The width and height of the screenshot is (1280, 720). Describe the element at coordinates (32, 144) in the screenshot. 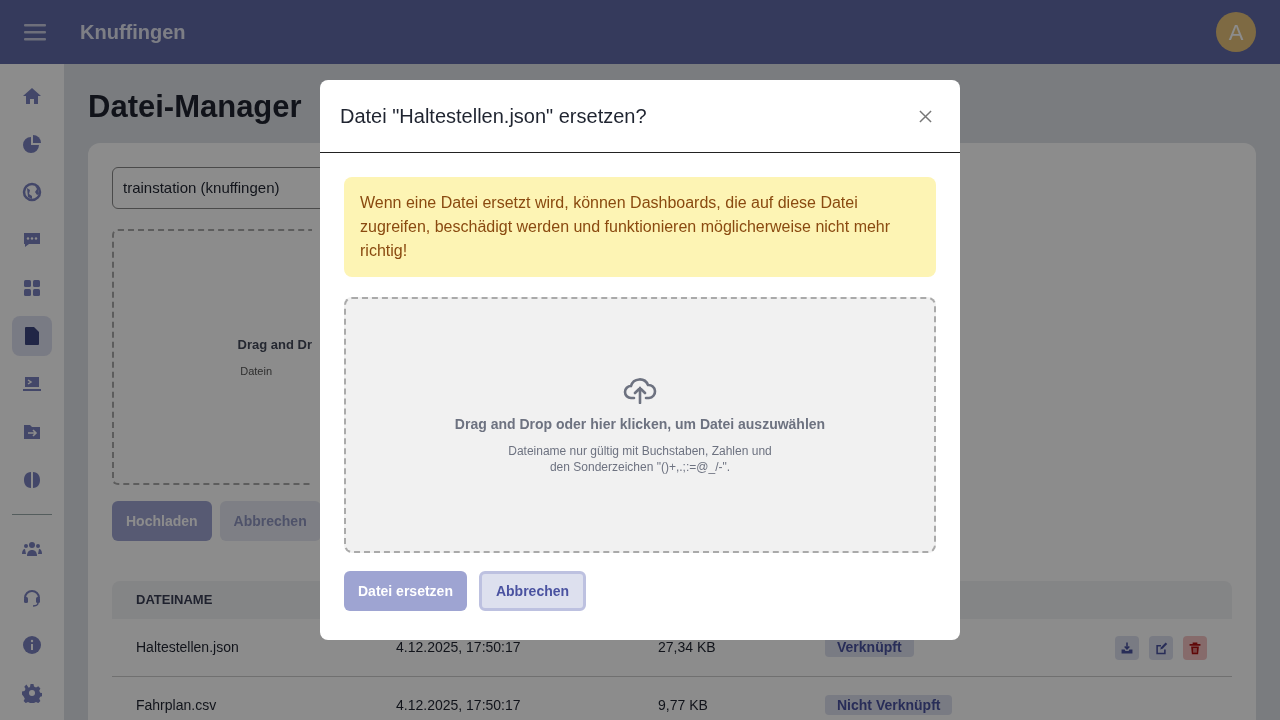

I see `pie-chart-icon` at that location.